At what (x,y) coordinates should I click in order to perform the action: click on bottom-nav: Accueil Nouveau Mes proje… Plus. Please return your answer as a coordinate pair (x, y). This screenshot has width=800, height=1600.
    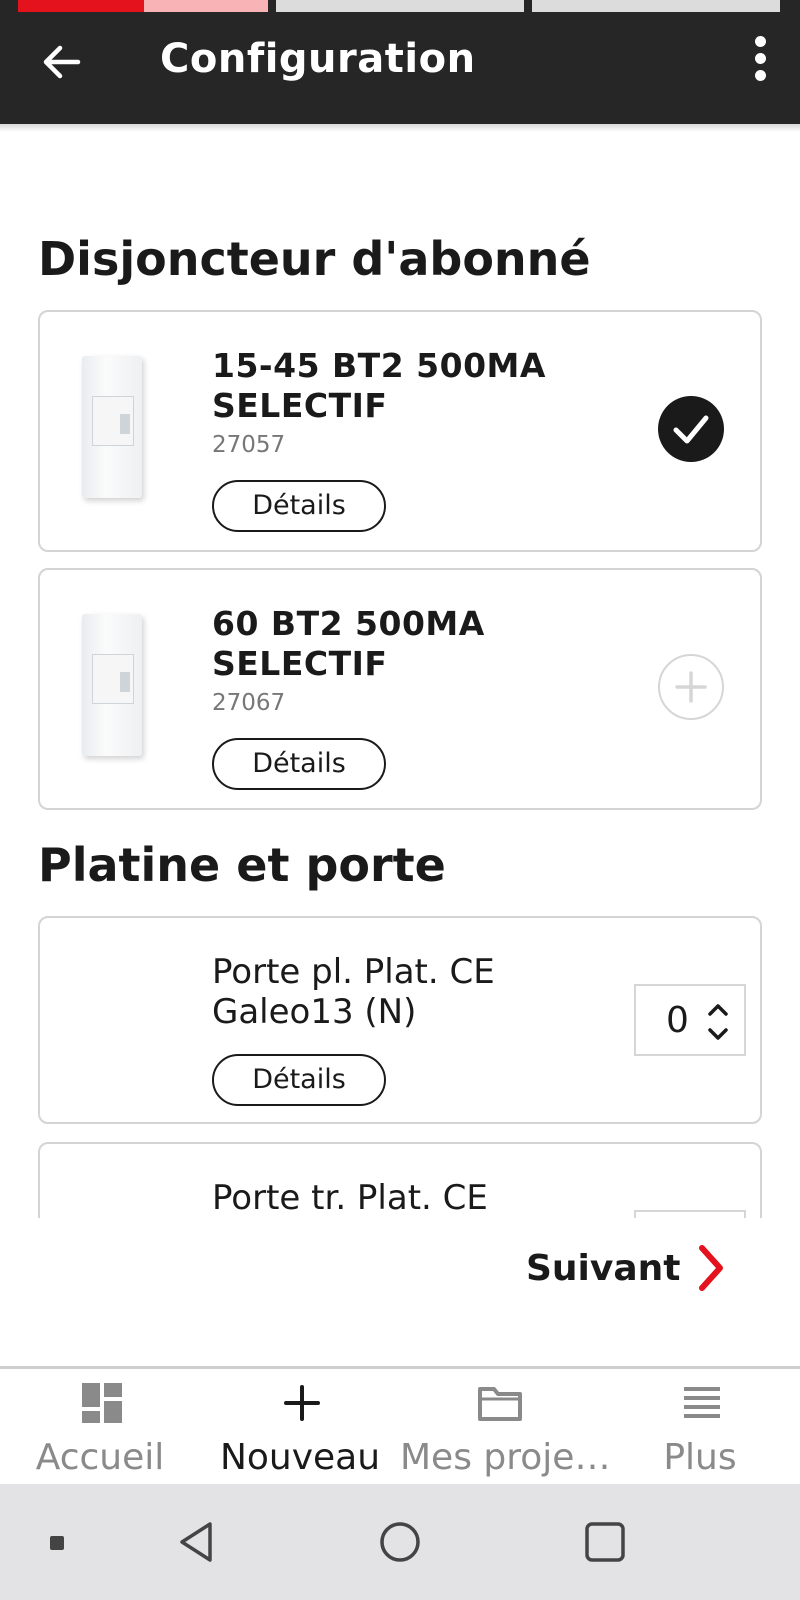
    Looking at the image, I should click on (400, 1425).